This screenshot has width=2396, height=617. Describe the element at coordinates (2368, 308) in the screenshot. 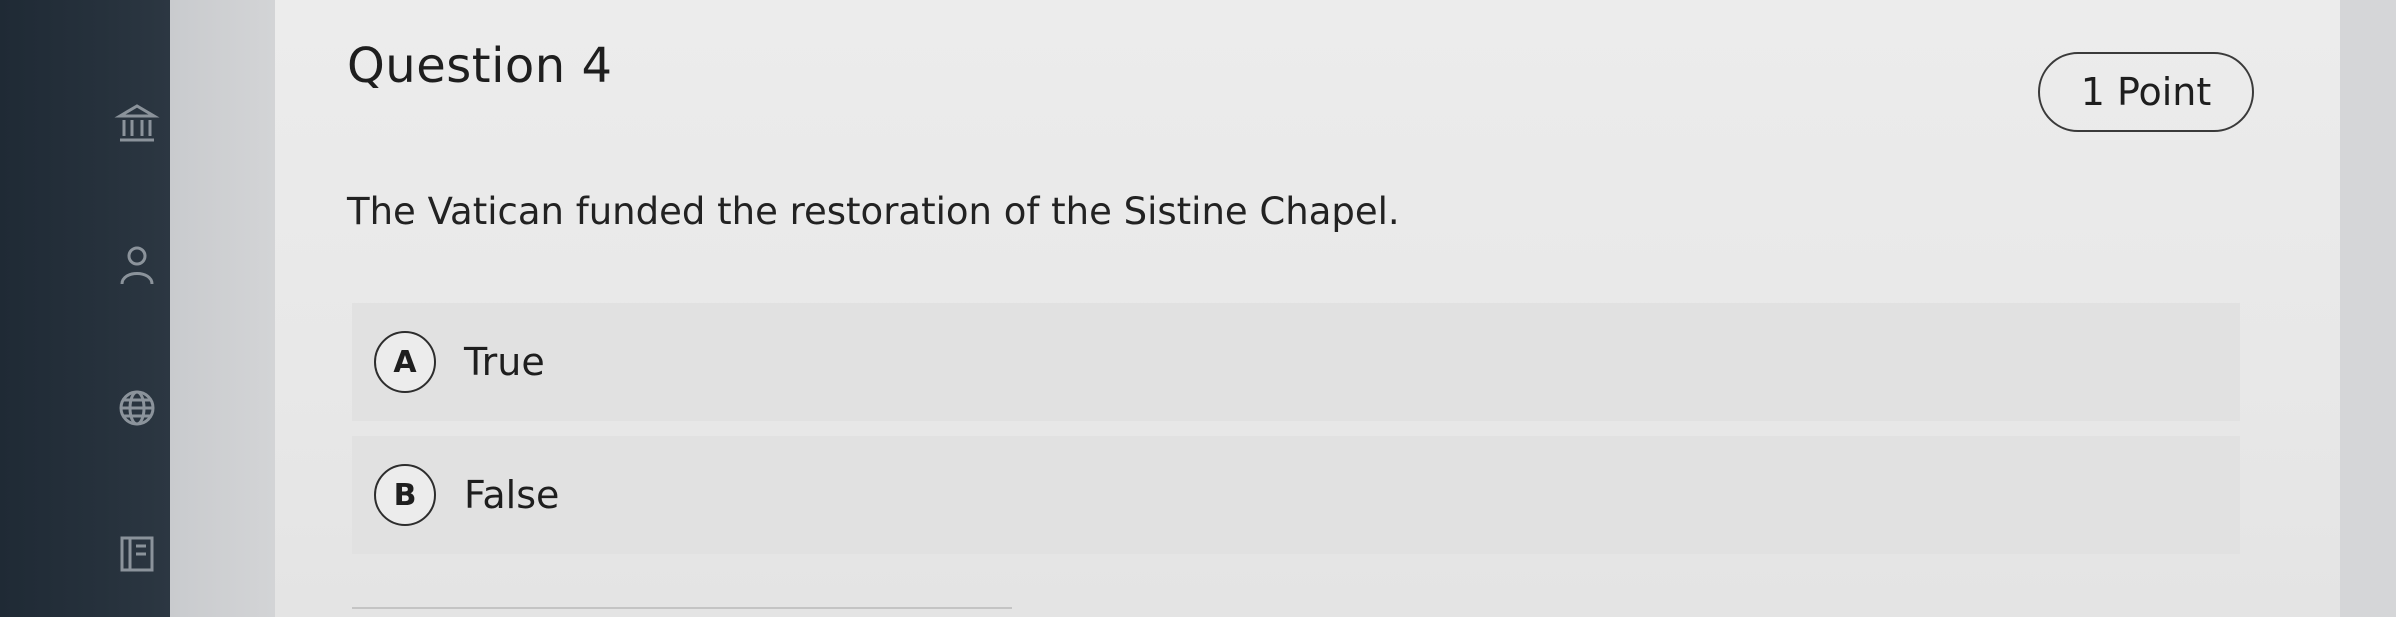

I see `right-gutter` at that location.